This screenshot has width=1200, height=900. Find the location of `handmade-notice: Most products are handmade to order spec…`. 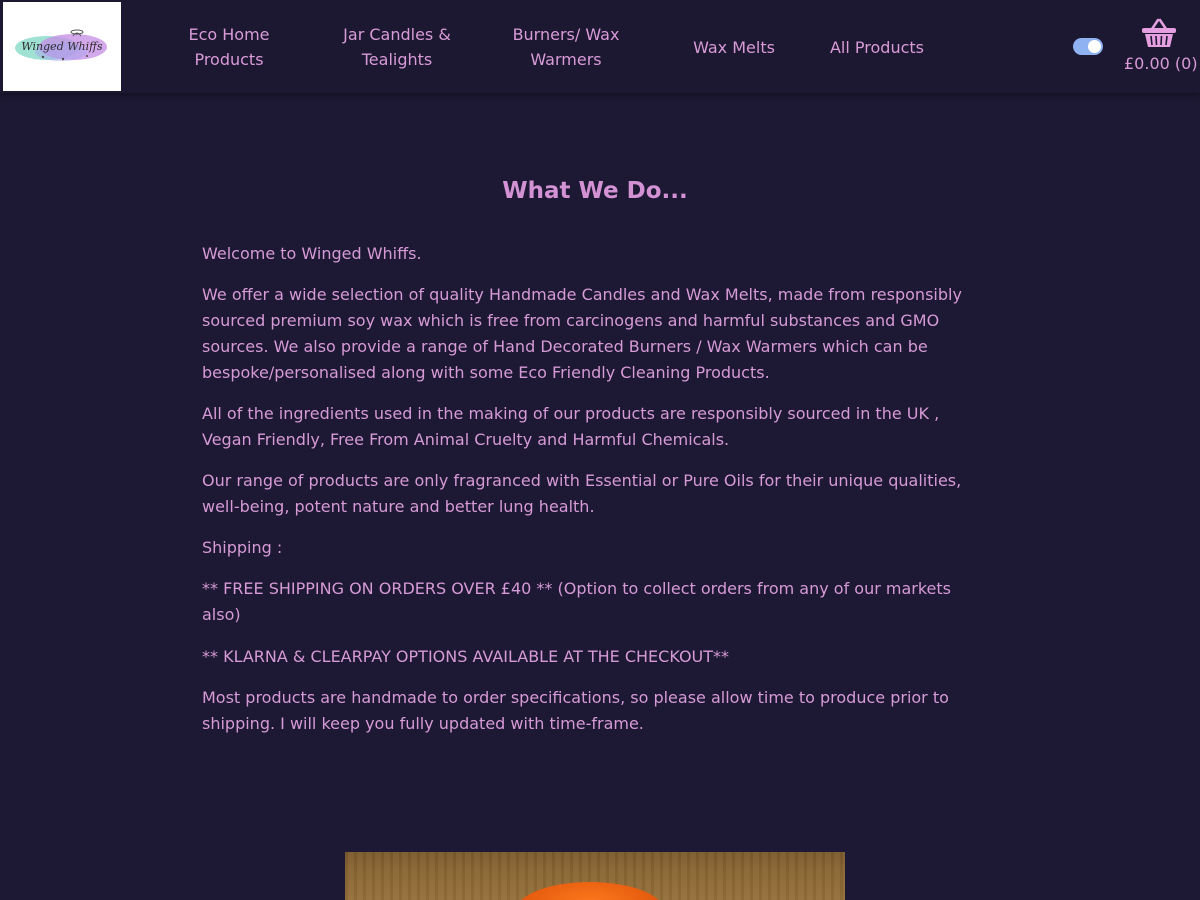

handmade-notice: Most products are handmade to order spec… is located at coordinates (575, 710).